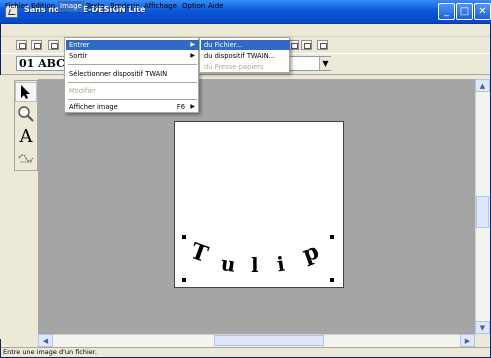  What do you see at coordinates (325, 63) in the screenshot?
I see `chevron-down-icon: ▼` at bounding box center [325, 63].